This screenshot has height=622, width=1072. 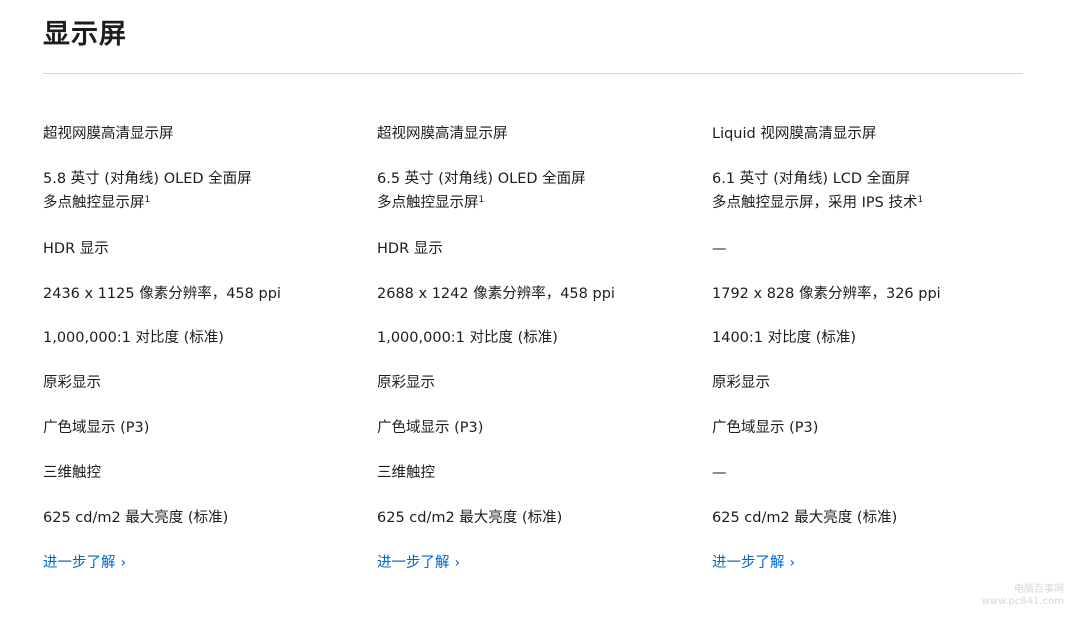 I want to click on watermark-line2: www.pc841.com, so click(x=1022, y=601).